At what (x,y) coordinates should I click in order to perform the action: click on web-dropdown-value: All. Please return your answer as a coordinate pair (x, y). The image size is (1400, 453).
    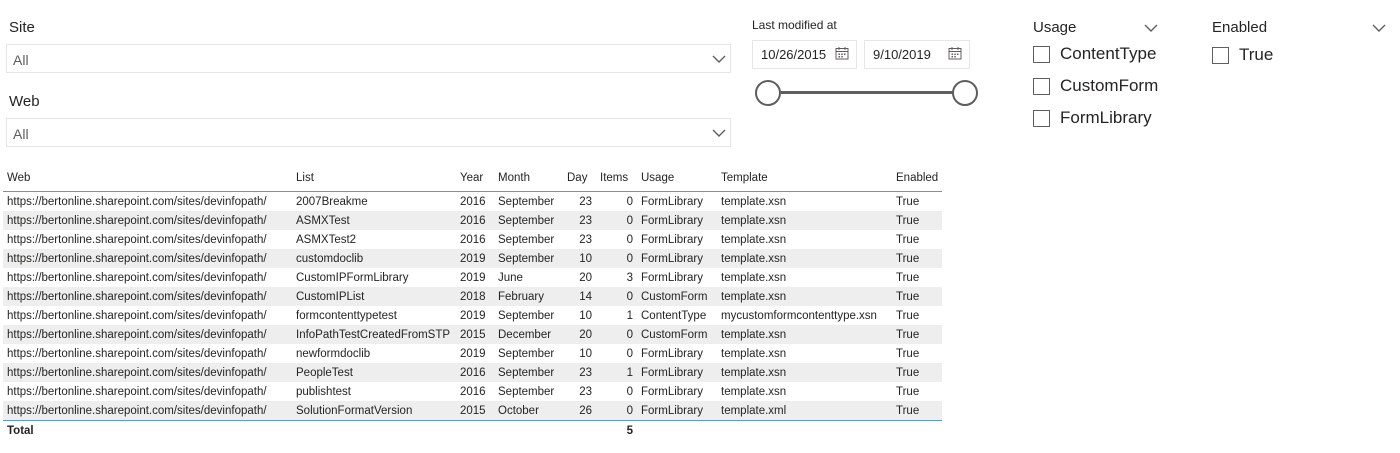
    Looking at the image, I should click on (21, 134).